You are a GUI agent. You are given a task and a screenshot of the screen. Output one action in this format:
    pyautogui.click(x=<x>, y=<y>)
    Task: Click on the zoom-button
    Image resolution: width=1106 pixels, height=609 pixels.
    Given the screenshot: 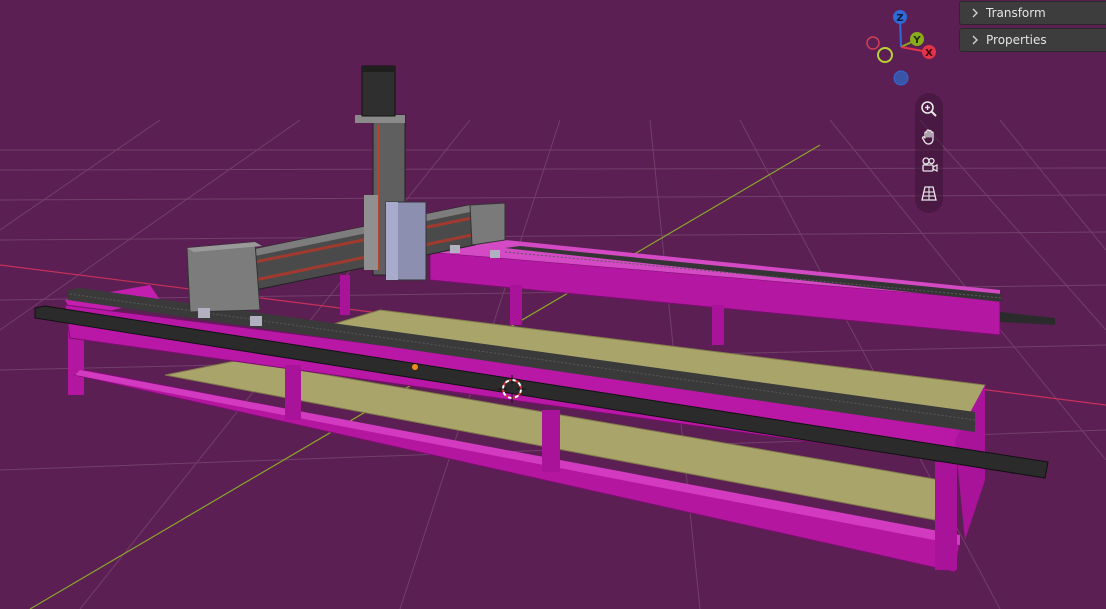 What is the action you would take?
    pyautogui.click(x=929, y=109)
    